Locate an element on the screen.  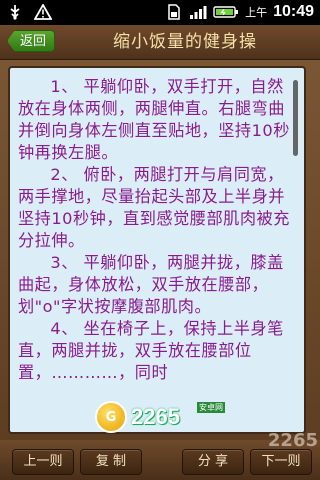
watermark-logo: G 2265 安卓网 is located at coordinates (170, 417).